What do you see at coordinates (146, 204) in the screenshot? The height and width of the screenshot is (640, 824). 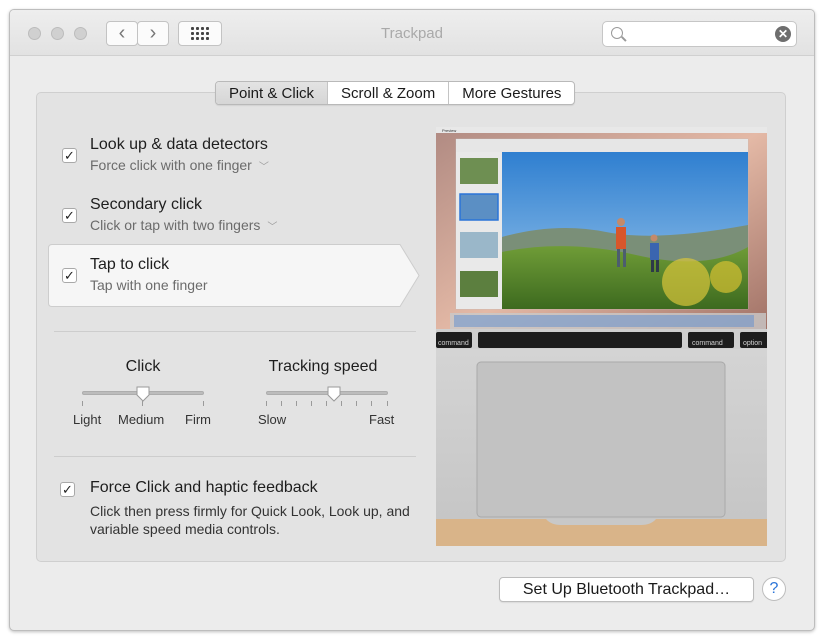 I see `secondary-click-title: Secondary click` at bounding box center [146, 204].